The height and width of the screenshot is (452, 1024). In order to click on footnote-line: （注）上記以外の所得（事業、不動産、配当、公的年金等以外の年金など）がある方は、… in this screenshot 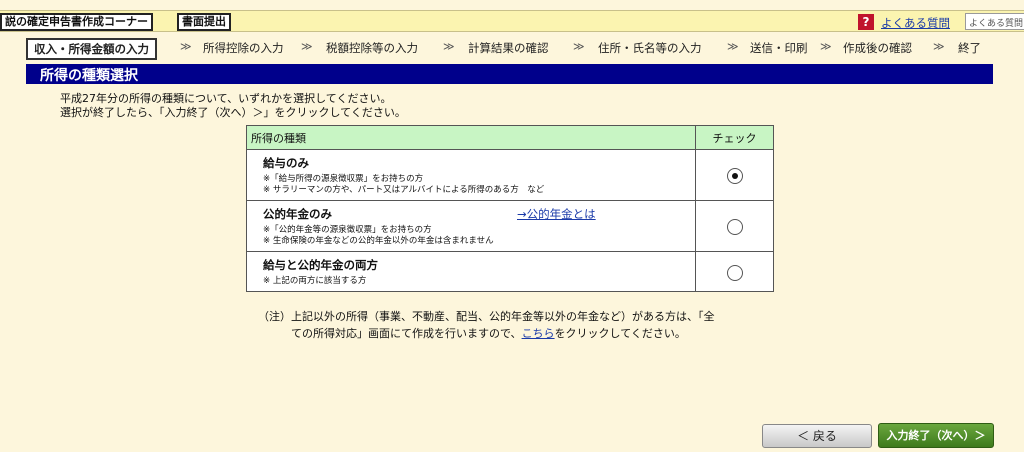, I will do `click(486, 316)`.